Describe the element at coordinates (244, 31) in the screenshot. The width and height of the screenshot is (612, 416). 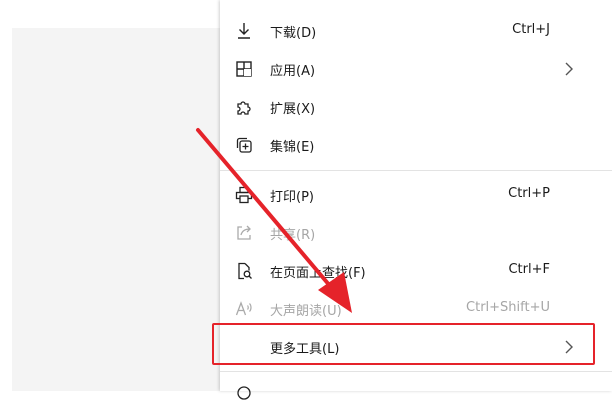
I see `download-icon` at that location.